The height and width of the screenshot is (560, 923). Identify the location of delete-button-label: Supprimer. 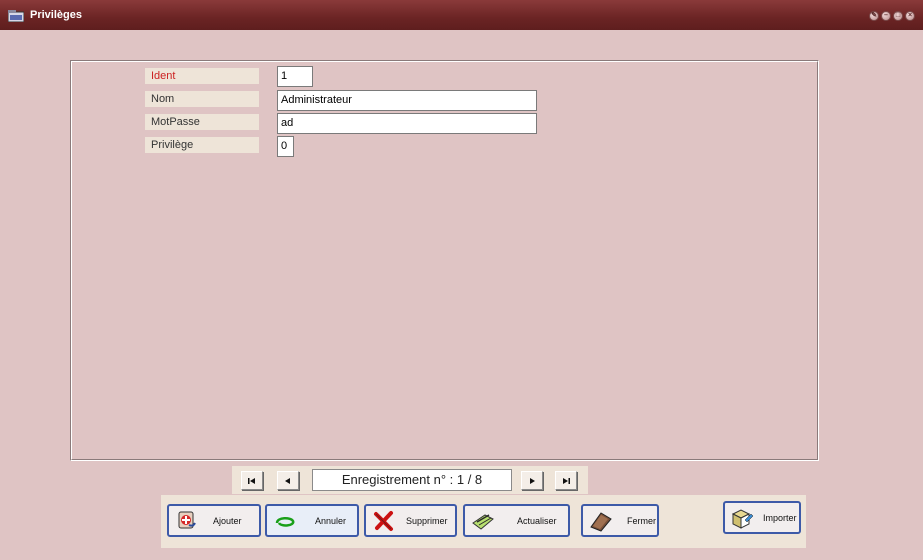
(427, 521).